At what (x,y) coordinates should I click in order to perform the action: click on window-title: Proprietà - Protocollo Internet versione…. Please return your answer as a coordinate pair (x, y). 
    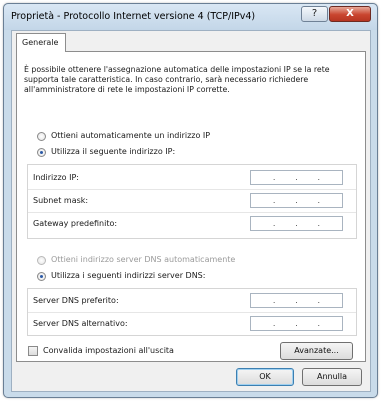
    Looking at the image, I should click on (133, 16).